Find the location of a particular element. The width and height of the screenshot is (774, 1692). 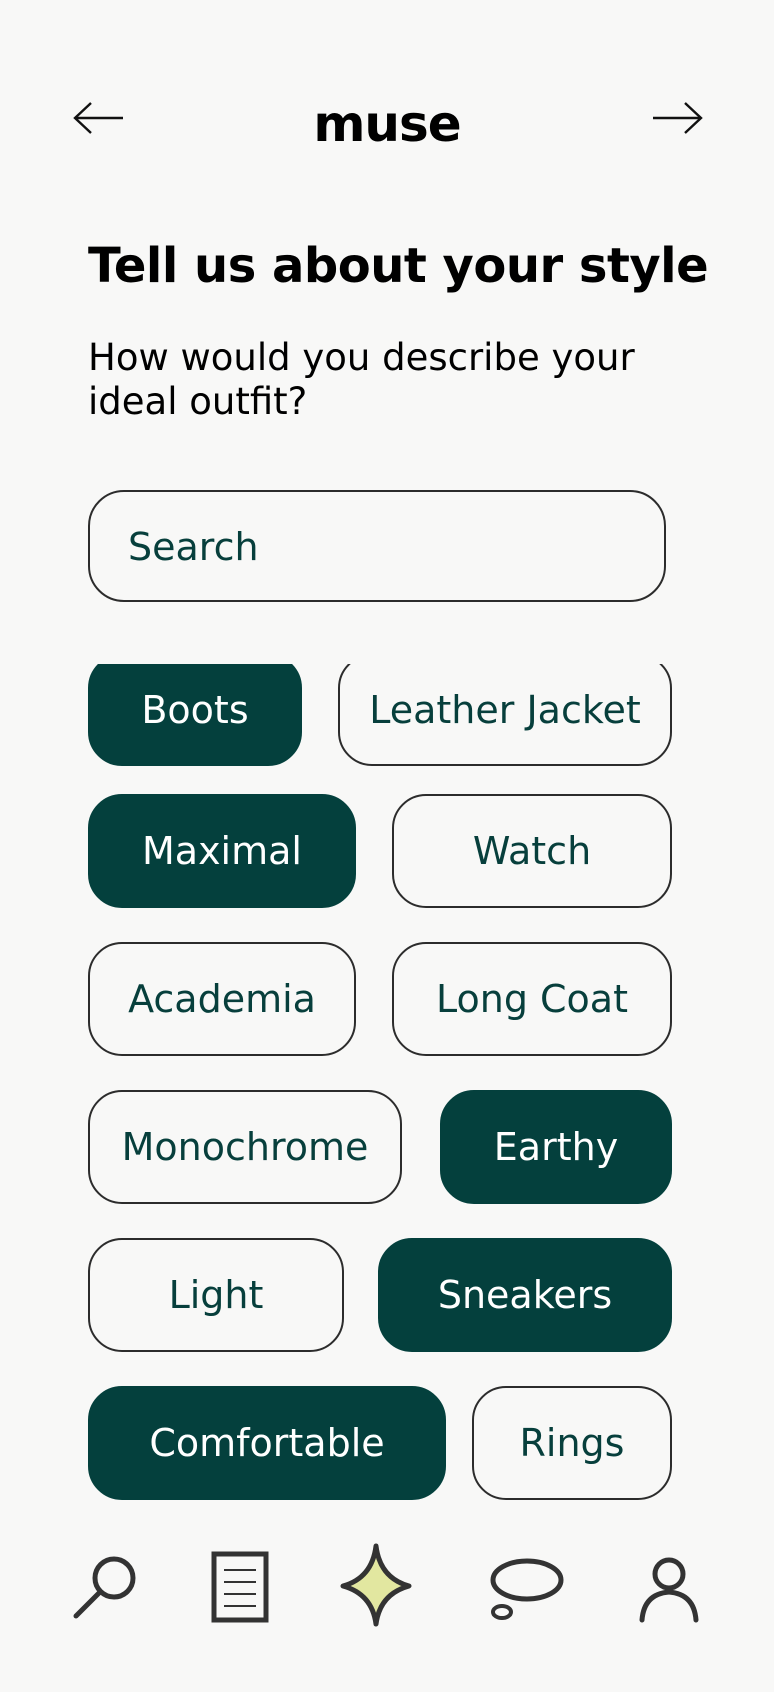

chip-maximal: Maximal is located at coordinates (222, 851).